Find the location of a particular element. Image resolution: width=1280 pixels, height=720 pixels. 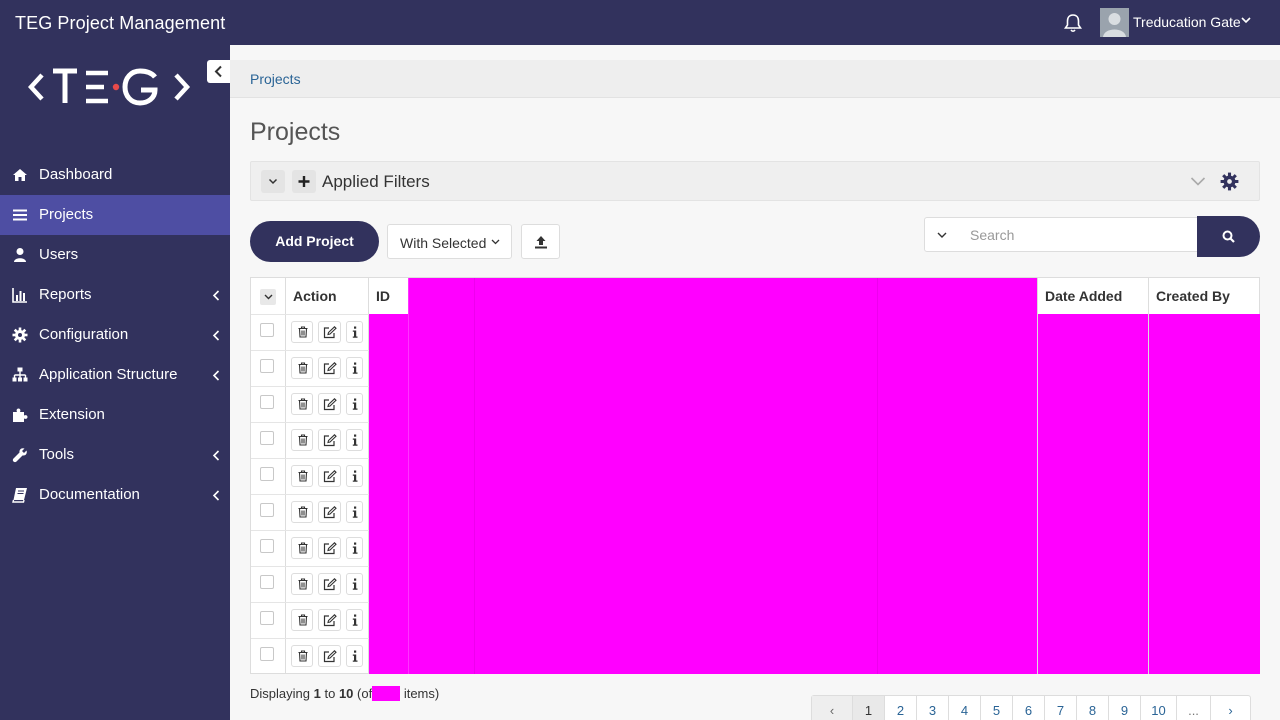

pagination-page-5: 5 is located at coordinates (996, 708).